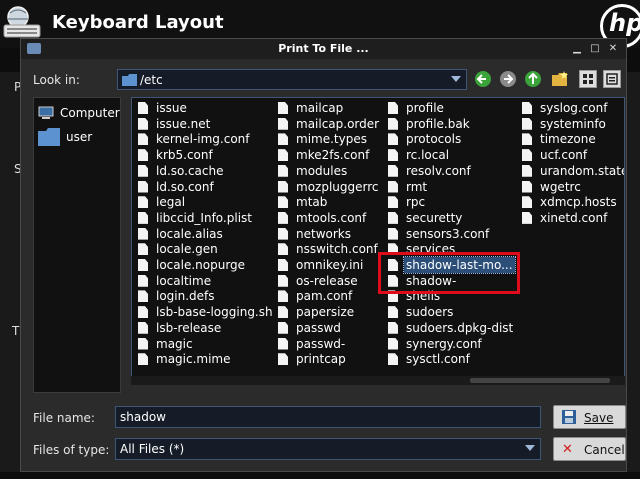 This screenshot has width=640, height=479. I want to click on file-name: pam.conf, so click(324, 296).